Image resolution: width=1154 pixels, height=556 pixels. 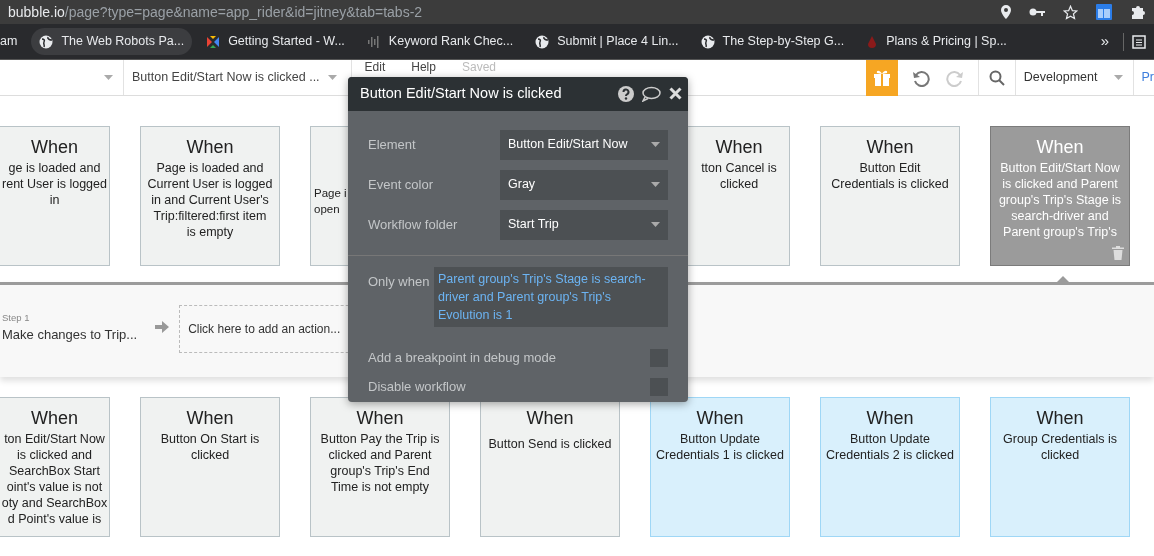 I want to click on condition-field: Parent group's Trip's Stage is search-driver and Parent group's Trip's Evolution is 1, so click(x=551, y=296).